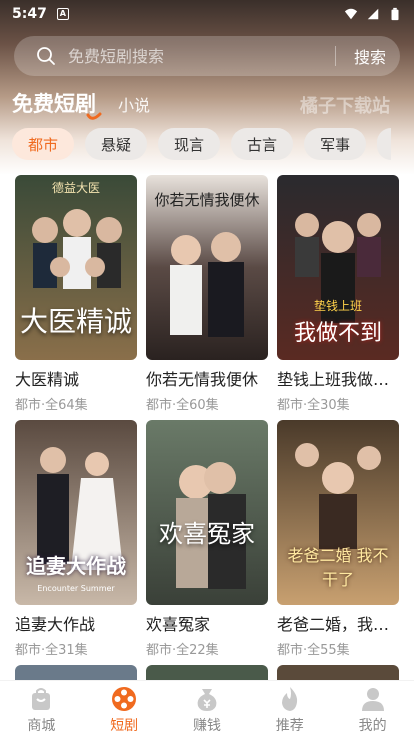  What do you see at coordinates (313, 650) in the screenshot?
I see `drama-meta: 都市·全55集` at bounding box center [313, 650].